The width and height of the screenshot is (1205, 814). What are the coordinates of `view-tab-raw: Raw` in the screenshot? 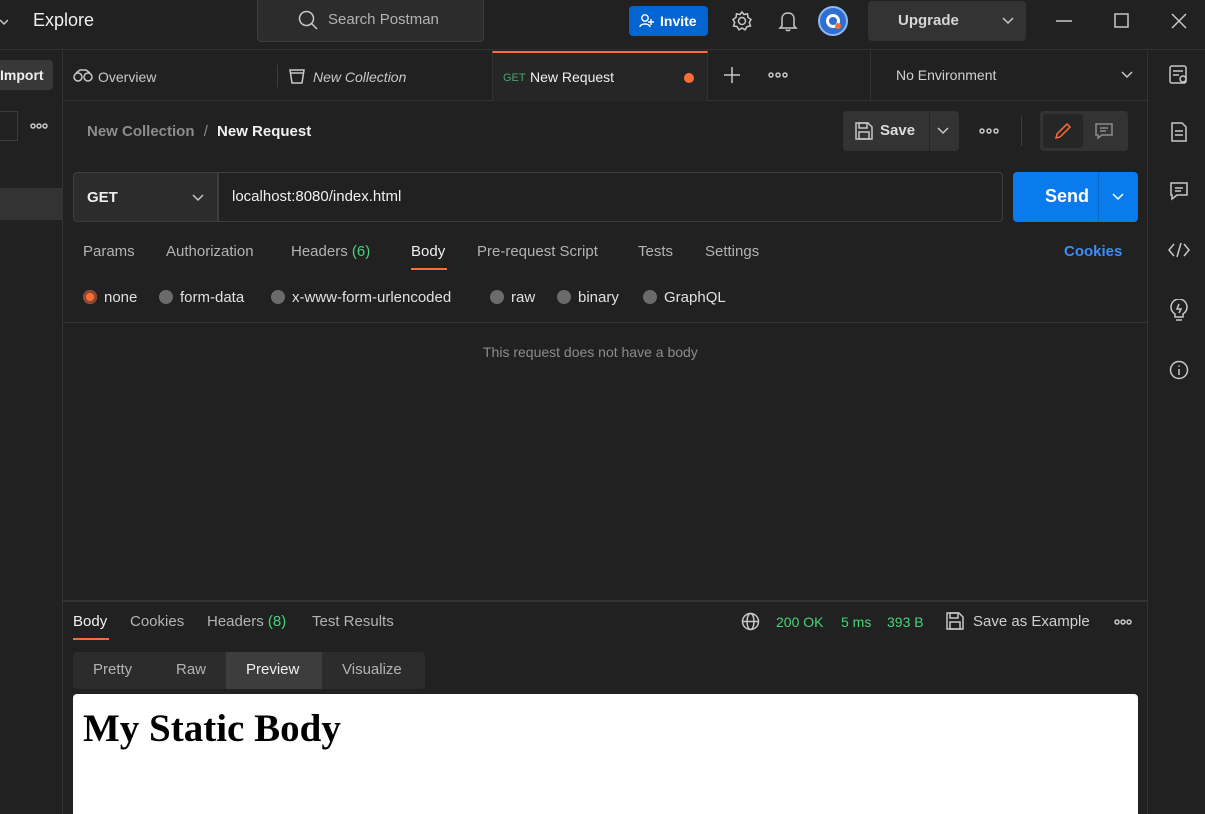 It's located at (191, 670).